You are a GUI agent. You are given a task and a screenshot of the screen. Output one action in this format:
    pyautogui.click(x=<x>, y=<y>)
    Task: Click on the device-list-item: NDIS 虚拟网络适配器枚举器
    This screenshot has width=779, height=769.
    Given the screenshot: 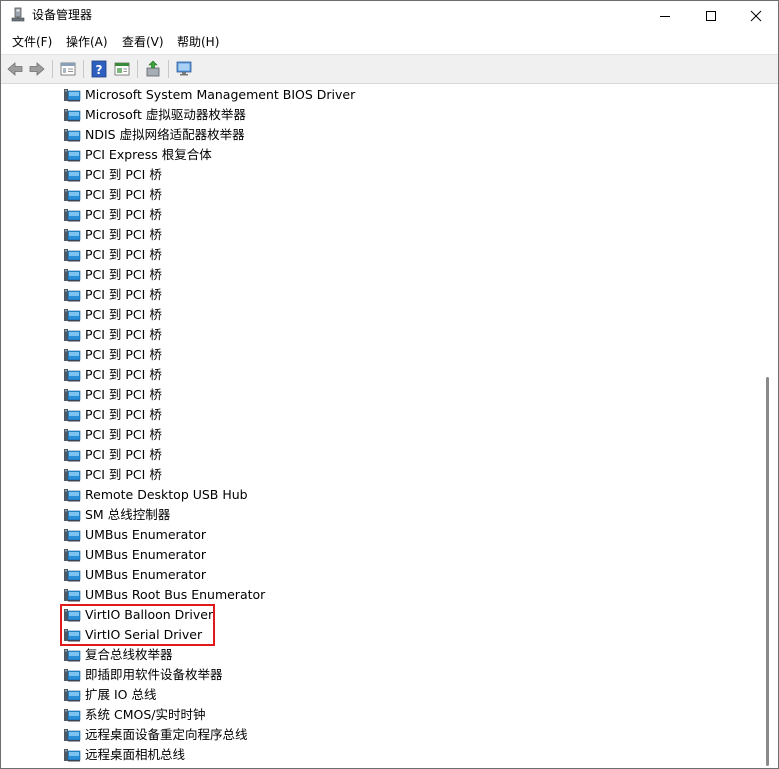 What is the action you would take?
    pyautogui.click(x=363, y=135)
    